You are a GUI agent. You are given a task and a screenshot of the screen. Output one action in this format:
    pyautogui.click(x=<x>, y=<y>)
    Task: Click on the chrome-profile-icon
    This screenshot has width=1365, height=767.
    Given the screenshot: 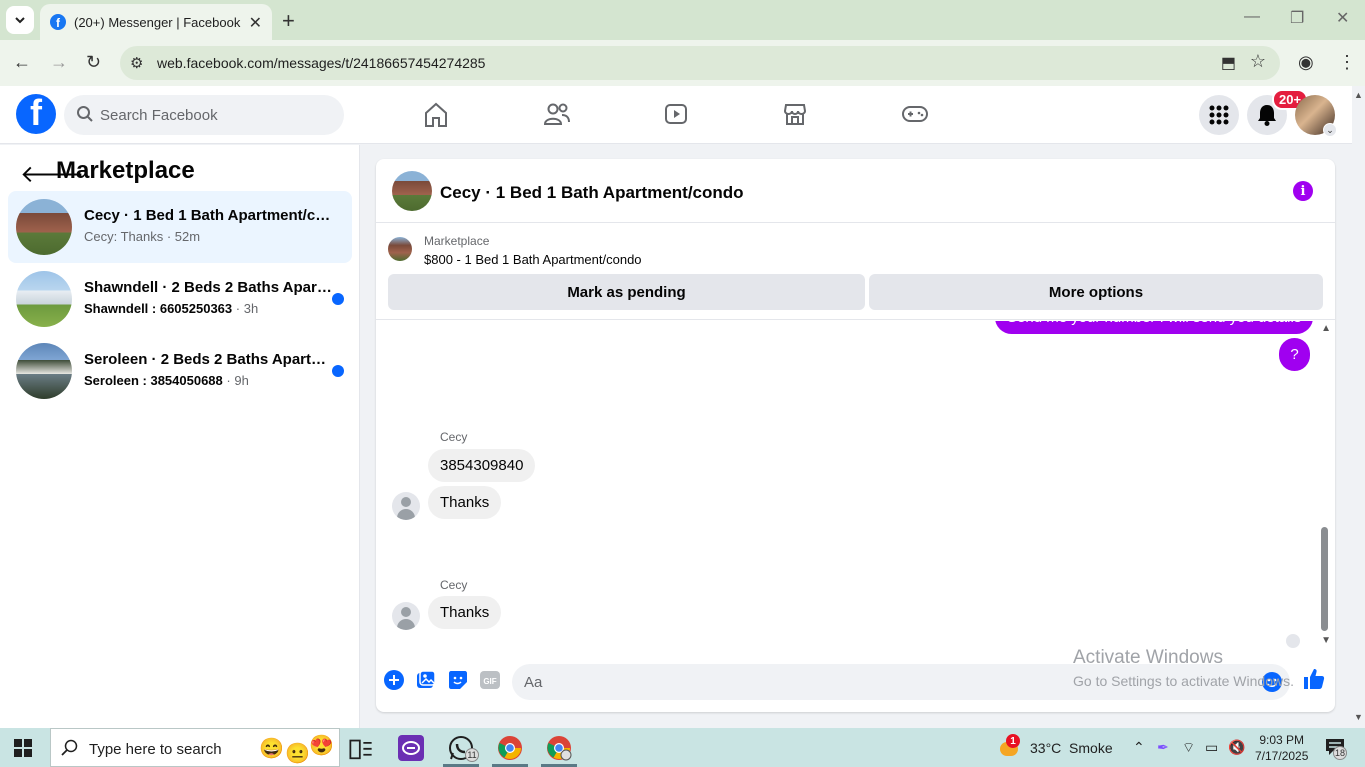 What is the action you would take?
    pyautogui.click(x=559, y=748)
    